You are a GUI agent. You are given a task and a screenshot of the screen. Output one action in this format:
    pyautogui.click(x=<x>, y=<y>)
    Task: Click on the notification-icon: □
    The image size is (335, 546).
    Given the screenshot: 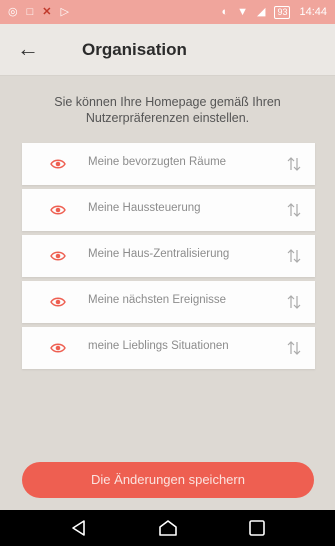 What is the action you would take?
    pyautogui.click(x=30, y=12)
    